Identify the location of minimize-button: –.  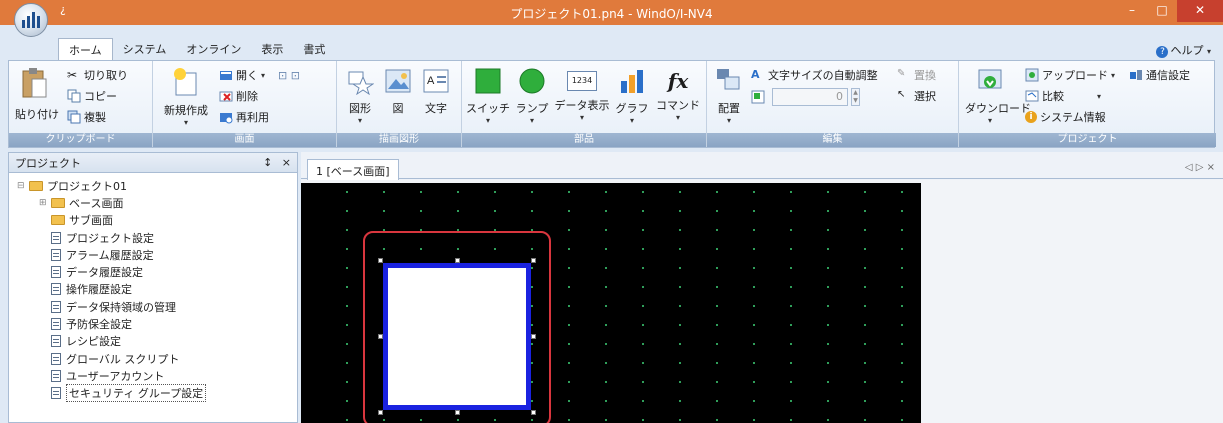
(1132, 11).